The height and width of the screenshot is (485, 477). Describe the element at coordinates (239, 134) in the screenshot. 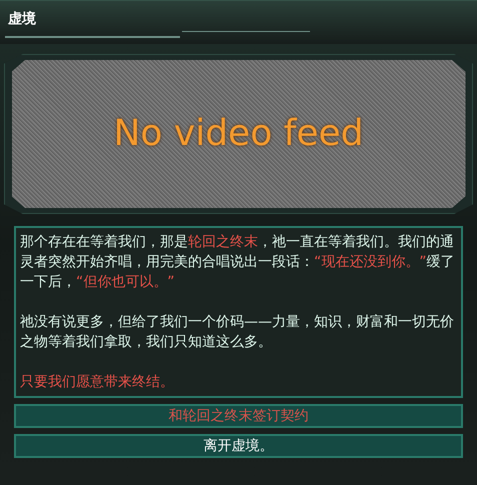

I see `no-video-message: No video feed` at that location.